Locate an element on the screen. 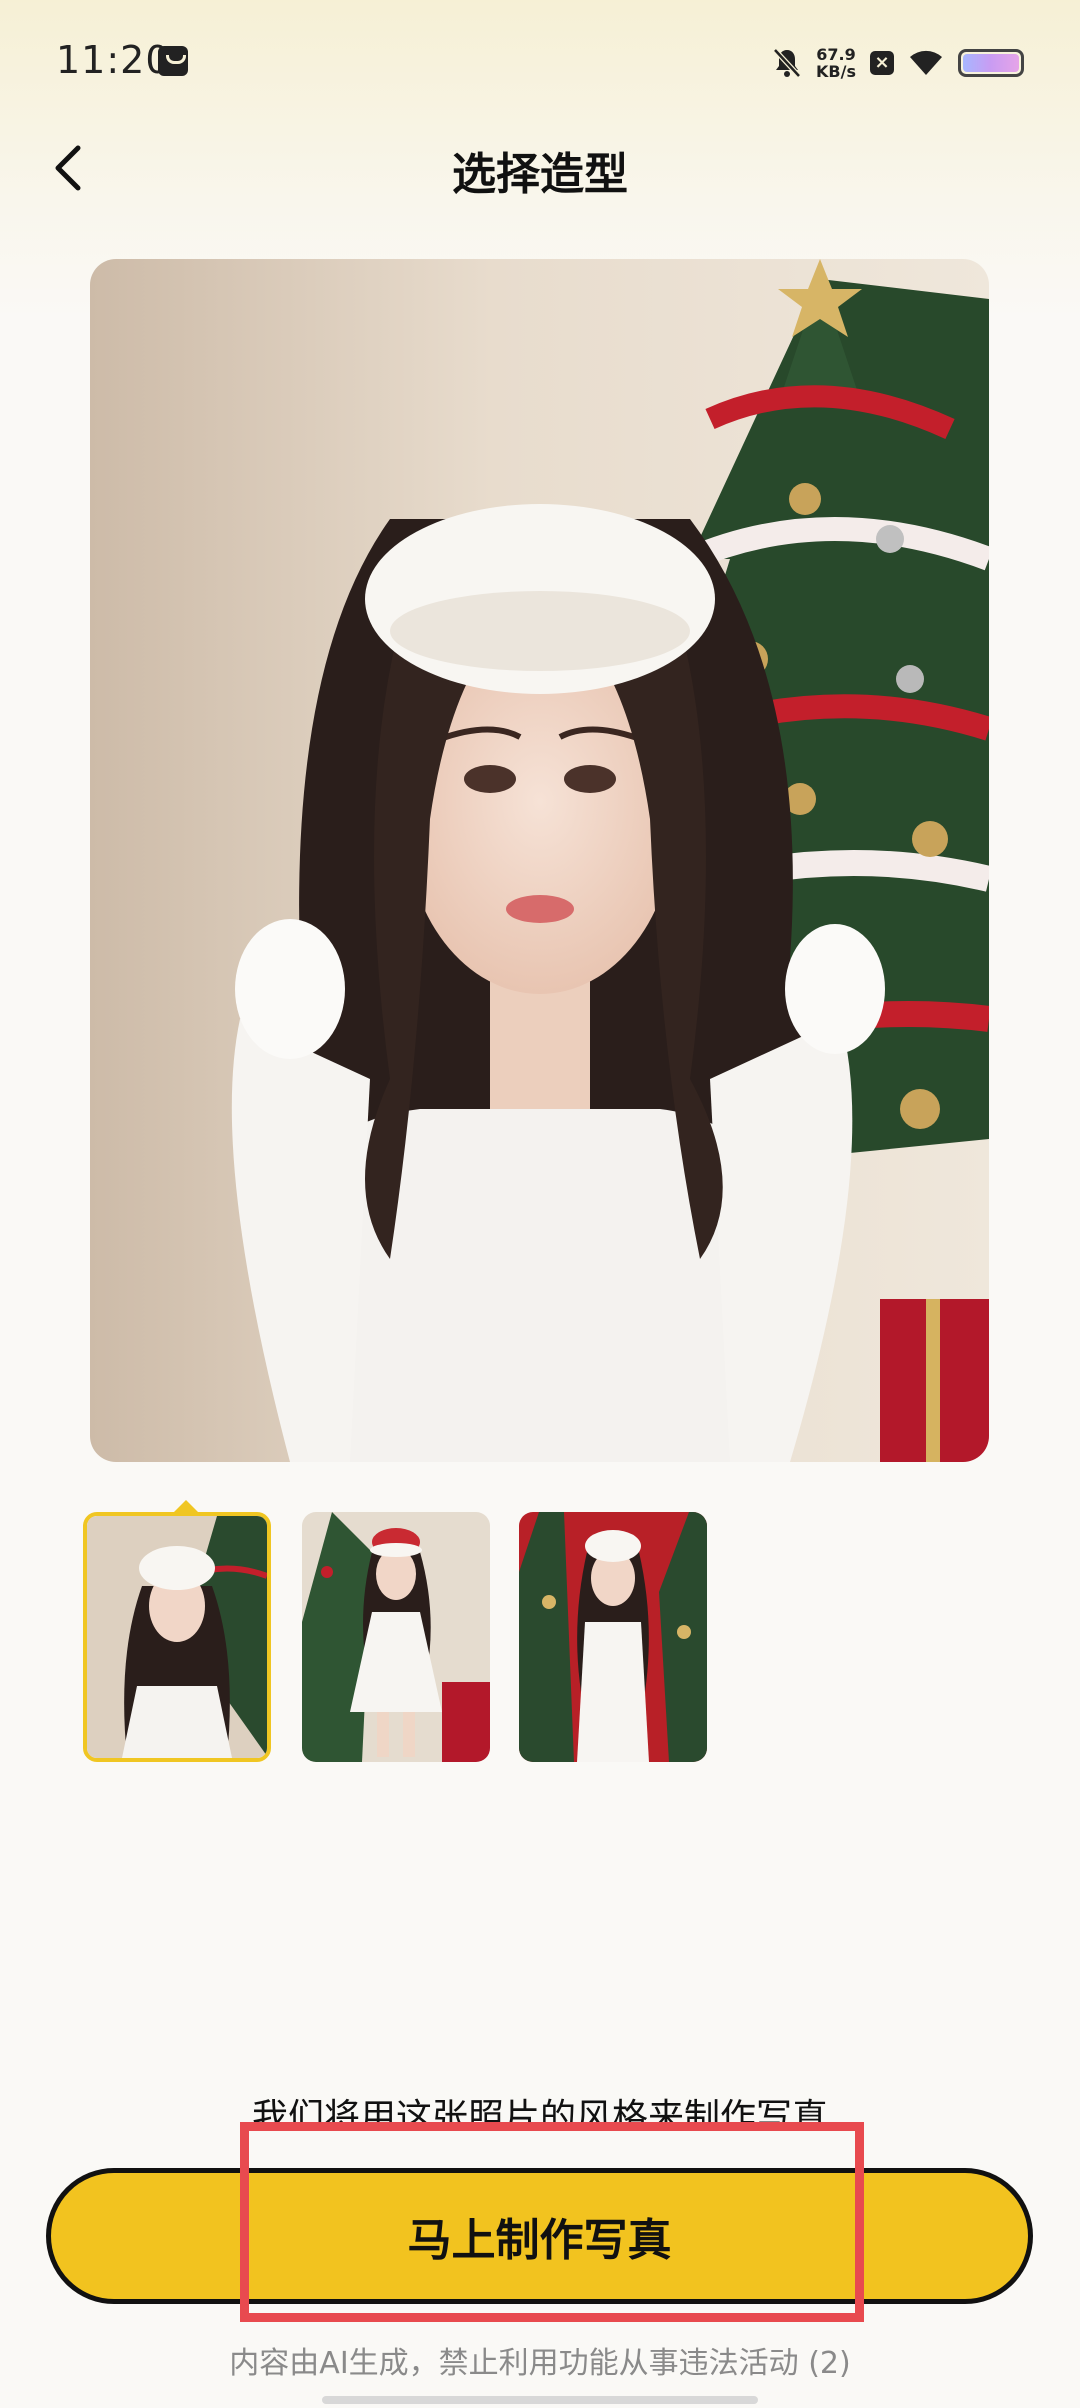 The height and width of the screenshot is (2408, 1080). message-notification-icon is located at coordinates (173, 61).